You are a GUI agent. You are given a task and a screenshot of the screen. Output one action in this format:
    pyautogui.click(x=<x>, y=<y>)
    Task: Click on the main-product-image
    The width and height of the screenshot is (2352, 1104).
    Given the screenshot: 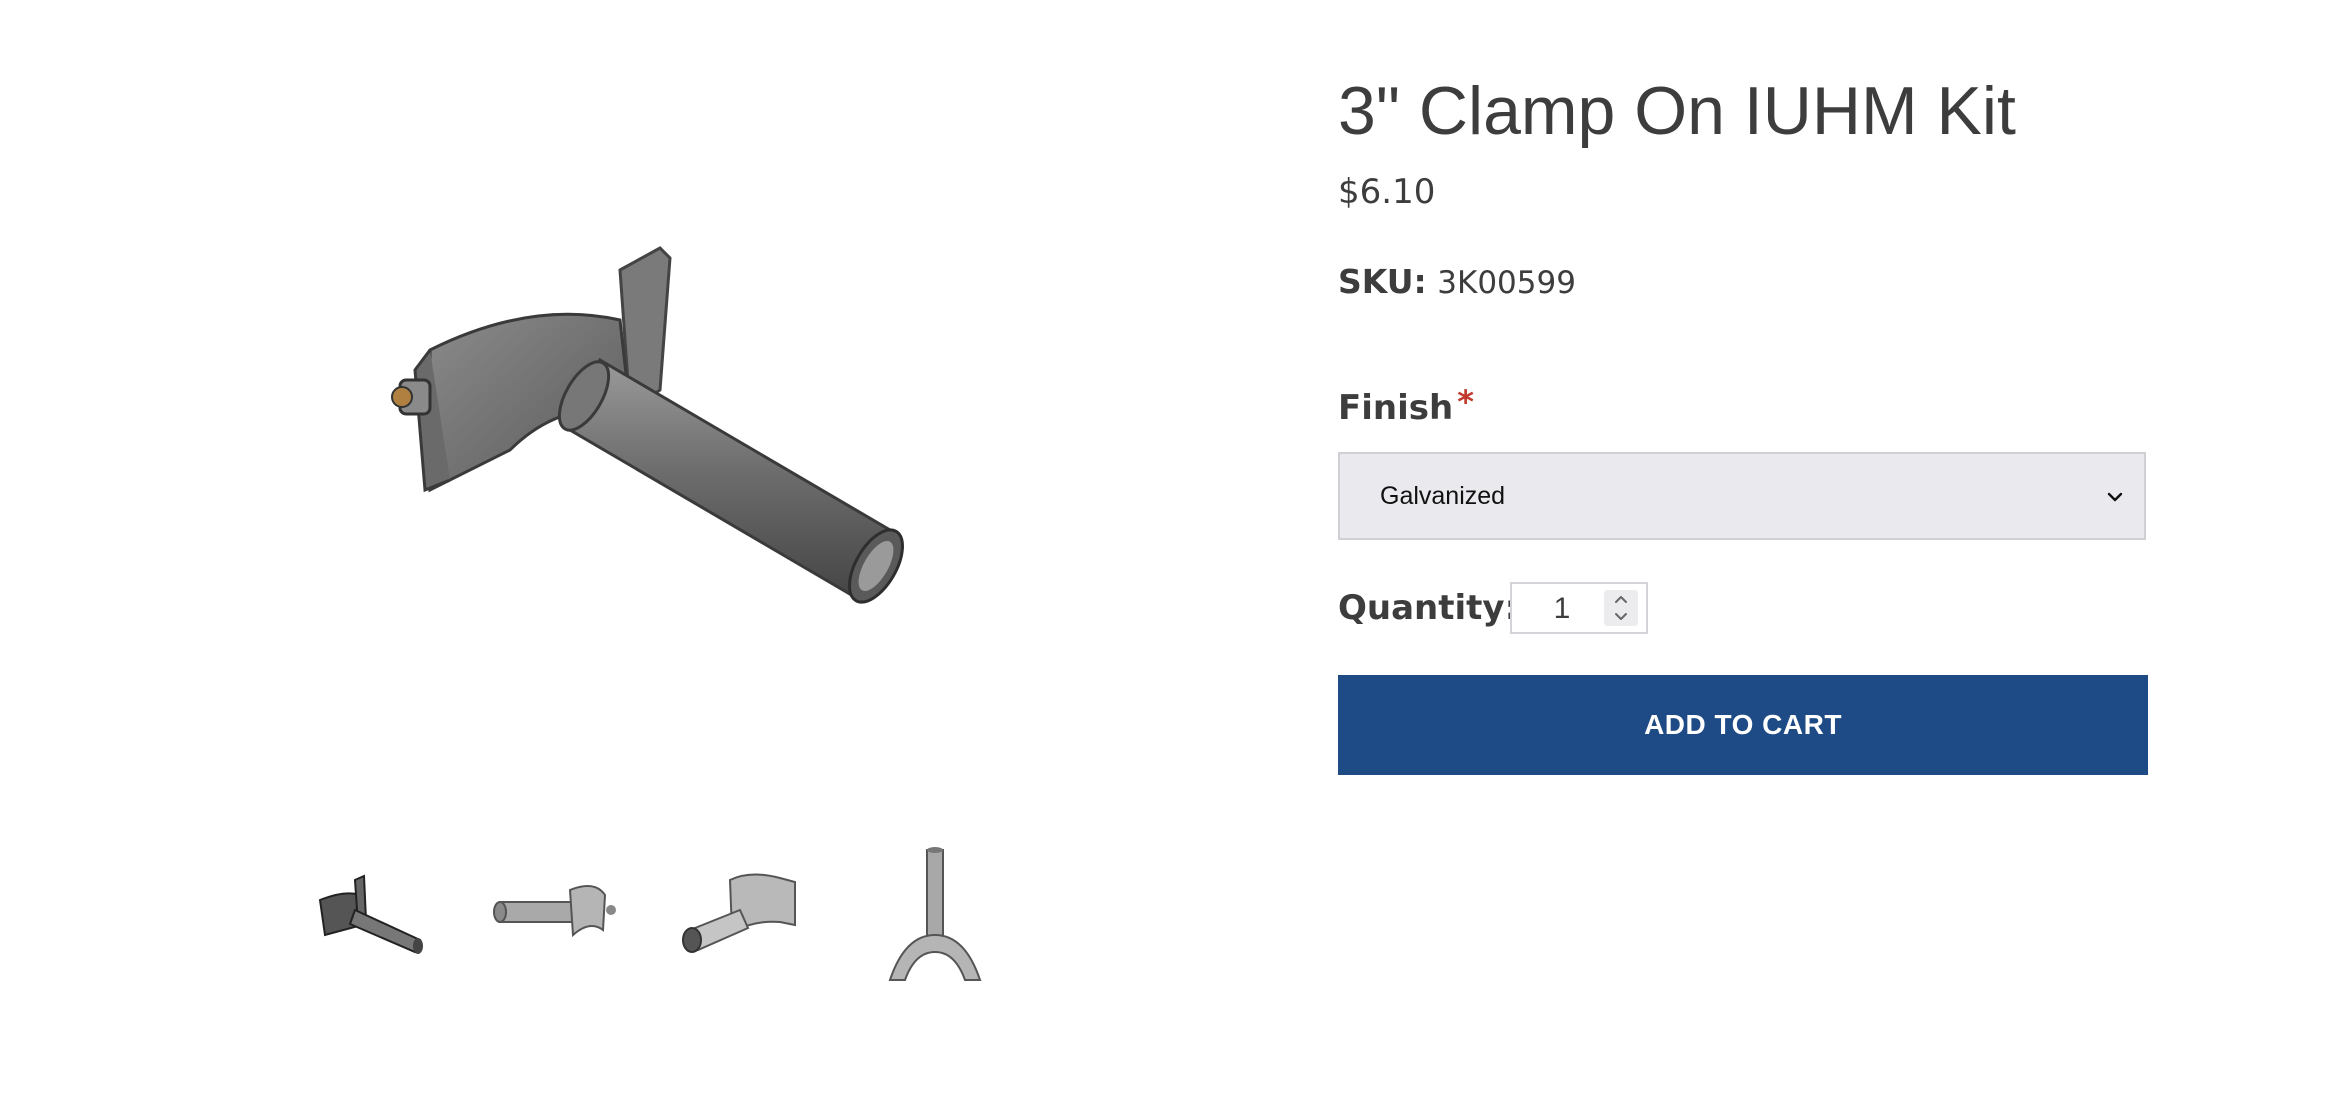 What is the action you would take?
    pyautogui.click(x=655, y=430)
    